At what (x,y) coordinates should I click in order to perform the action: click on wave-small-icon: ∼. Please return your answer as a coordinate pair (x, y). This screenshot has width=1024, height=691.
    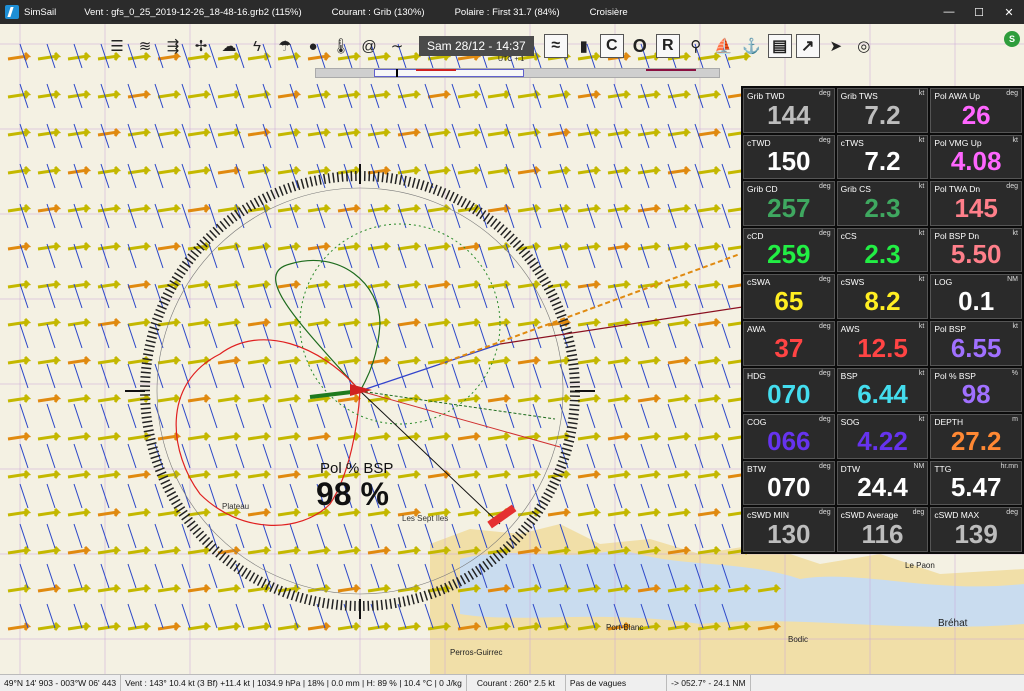
    Looking at the image, I should click on (397, 46).